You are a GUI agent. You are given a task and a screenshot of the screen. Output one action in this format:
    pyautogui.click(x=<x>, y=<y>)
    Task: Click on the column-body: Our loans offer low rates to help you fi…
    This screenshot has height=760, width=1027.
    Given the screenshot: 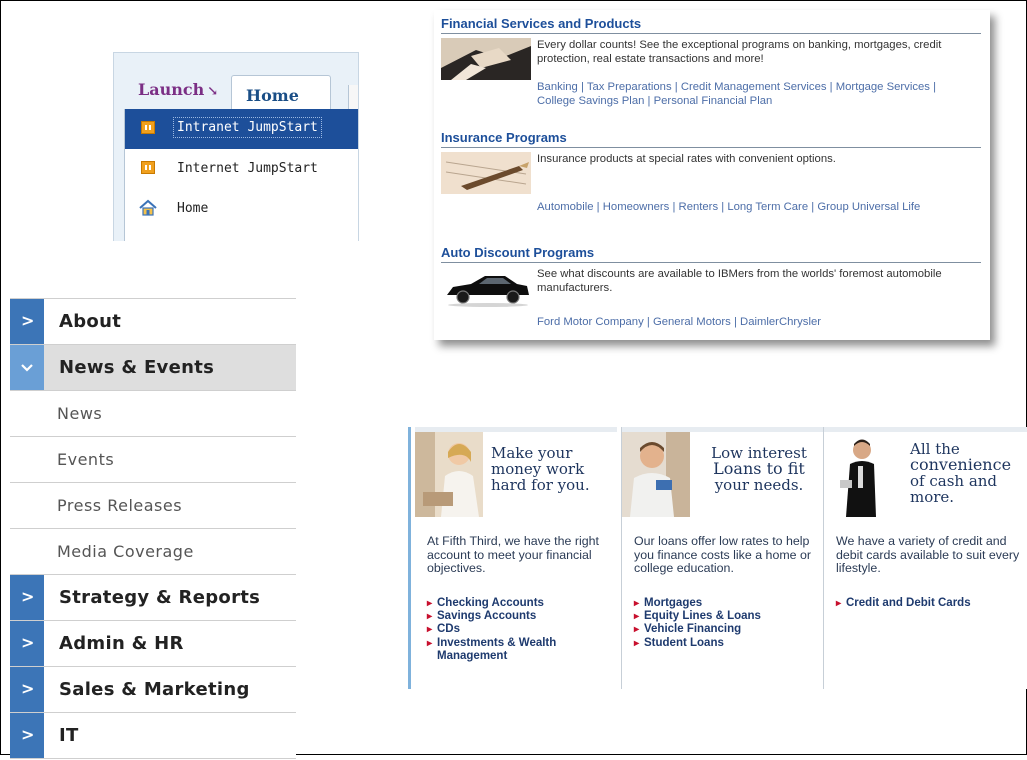 What is the action you would take?
    pyautogui.click(x=723, y=554)
    